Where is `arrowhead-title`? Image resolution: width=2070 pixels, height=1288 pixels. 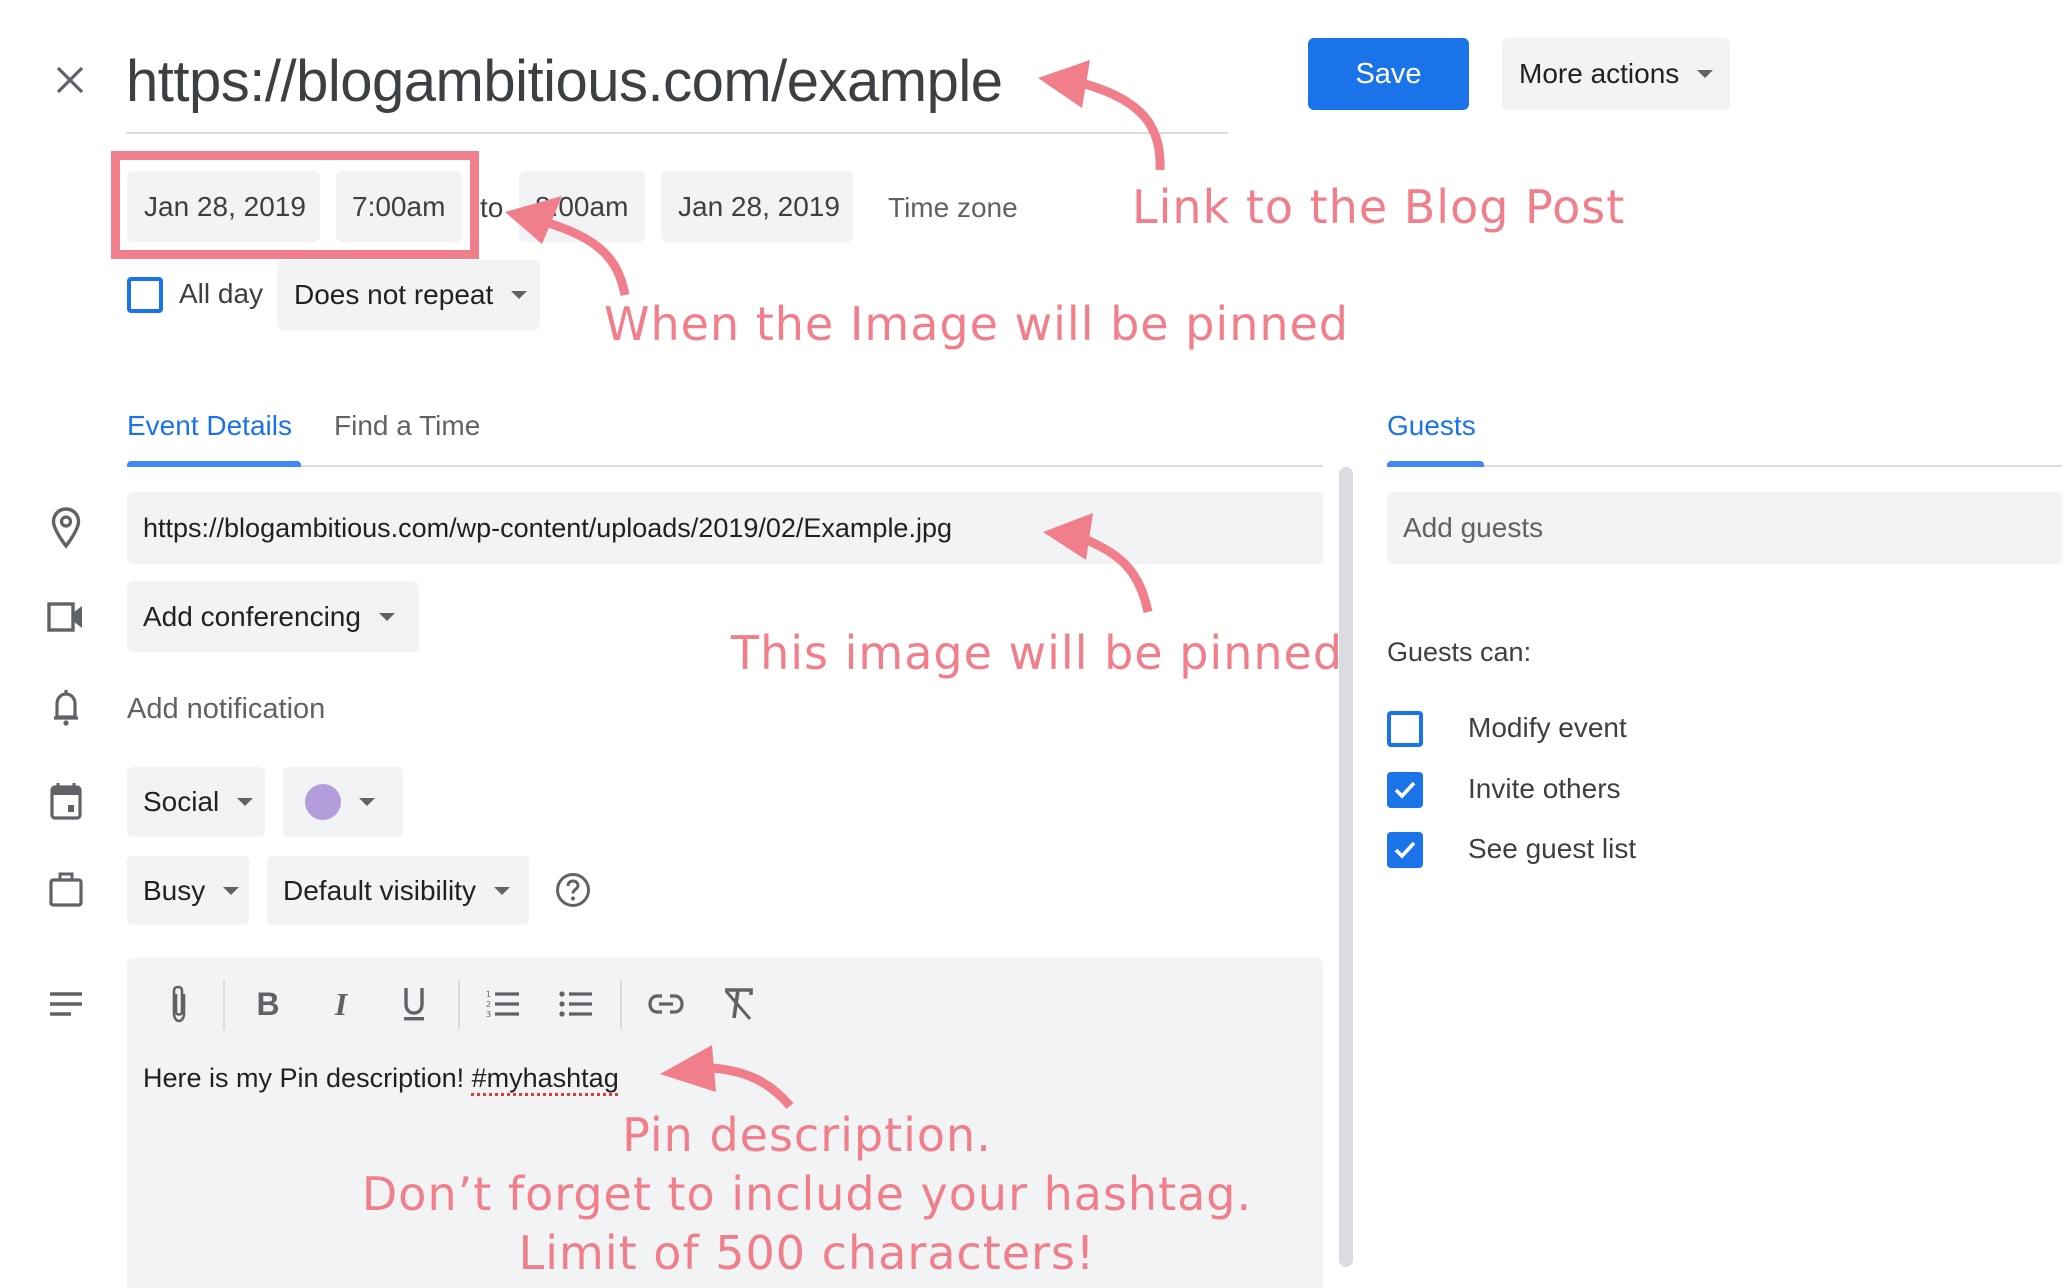
arrowhead-title is located at coordinates (1064, 84).